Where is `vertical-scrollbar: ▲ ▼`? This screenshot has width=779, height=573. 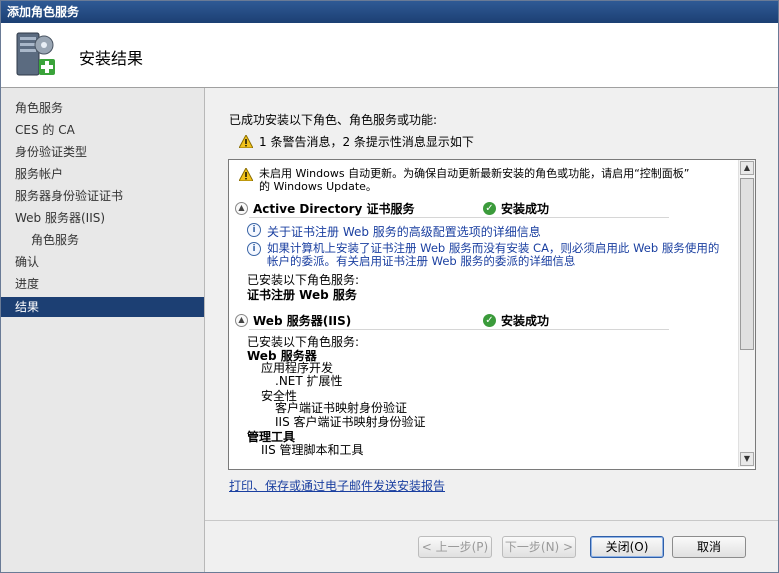 vertical-scrollbar: ▲ ▼ is located at coordinates (746, 313).